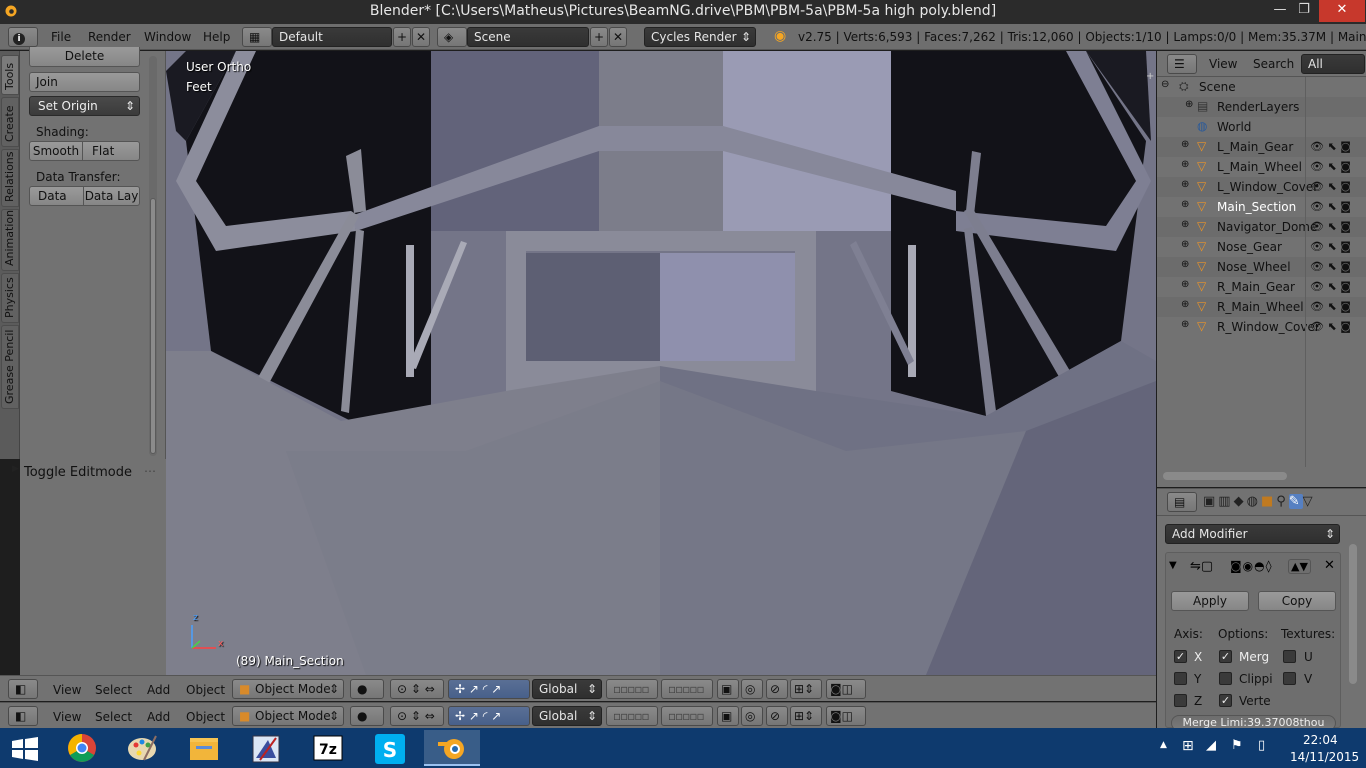  What do you see at coordinates (1261, 287) in the screenshot?
I see `outliner-item: ⊕ ▽ R_Main_Gear 👁 ⬉ ◙` at bounding box center [1261, 287].